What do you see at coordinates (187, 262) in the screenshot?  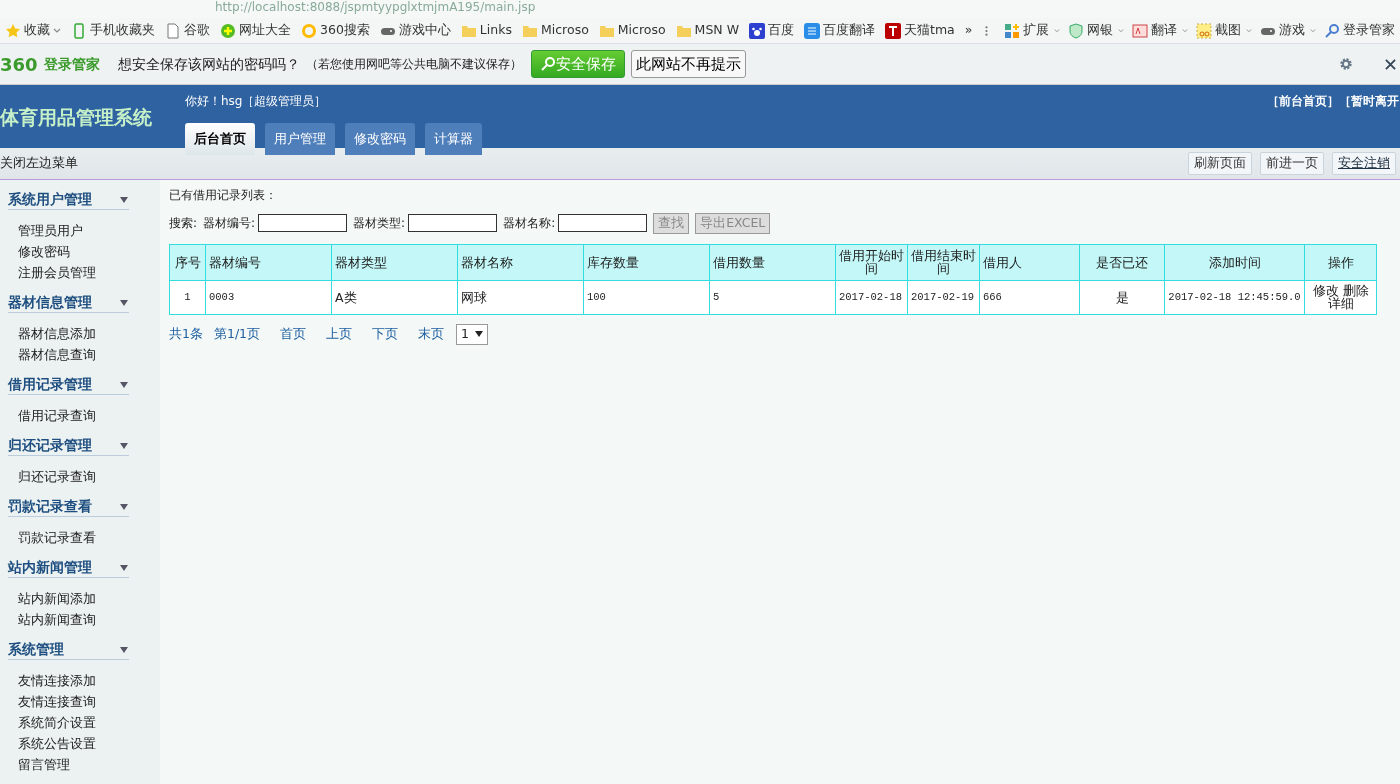 I see `column-header: 序号` at bounding box center [187, 262].